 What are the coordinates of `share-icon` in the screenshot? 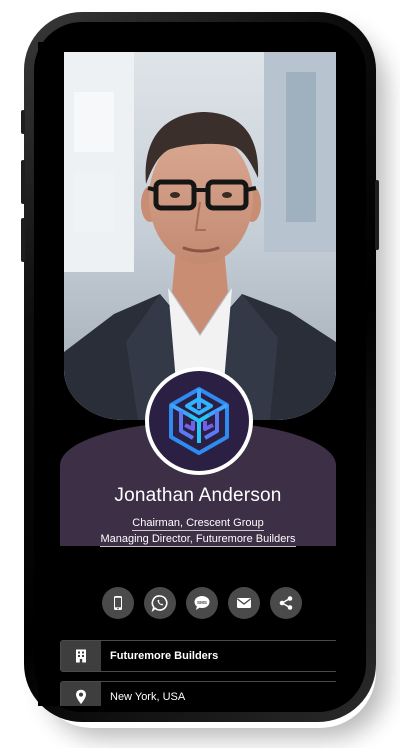 It's located at (286, 603).